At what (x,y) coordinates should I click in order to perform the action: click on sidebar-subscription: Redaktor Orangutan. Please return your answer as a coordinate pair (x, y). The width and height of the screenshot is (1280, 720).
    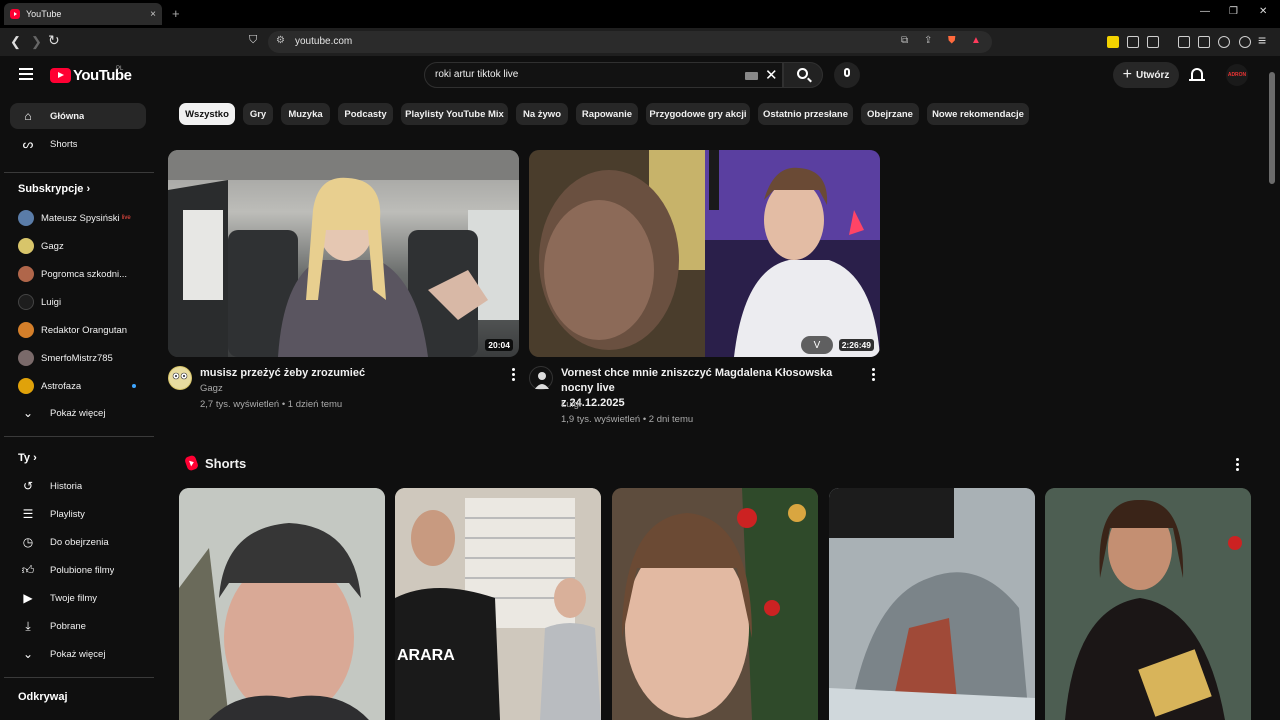
    Looking at the image, I should click on (78, 330).